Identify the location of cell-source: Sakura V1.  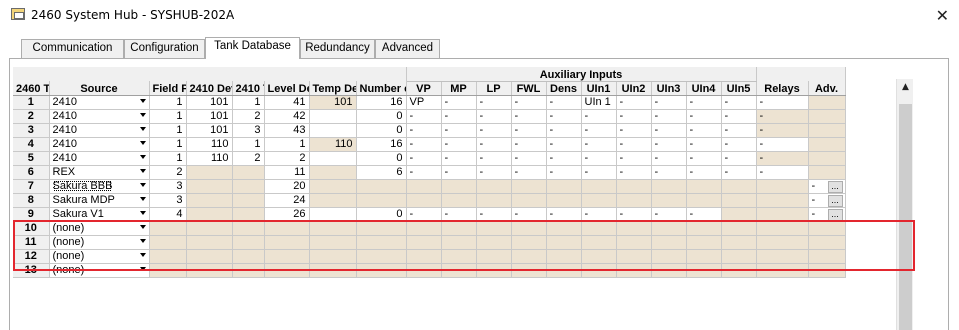
(99, 214).